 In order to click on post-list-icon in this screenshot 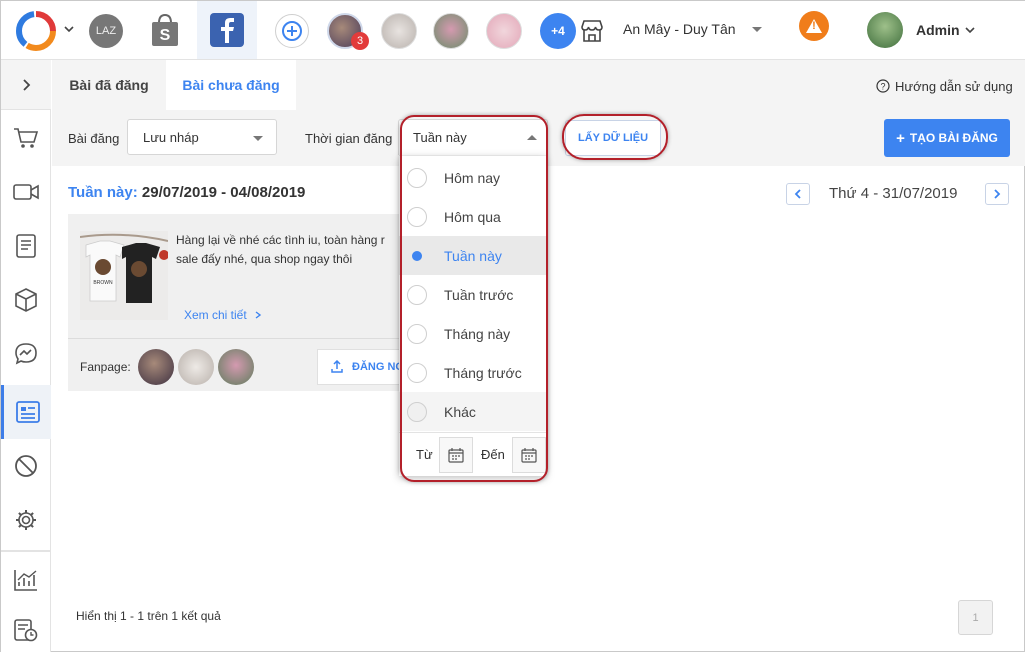, I will do `click(27, 412)`.